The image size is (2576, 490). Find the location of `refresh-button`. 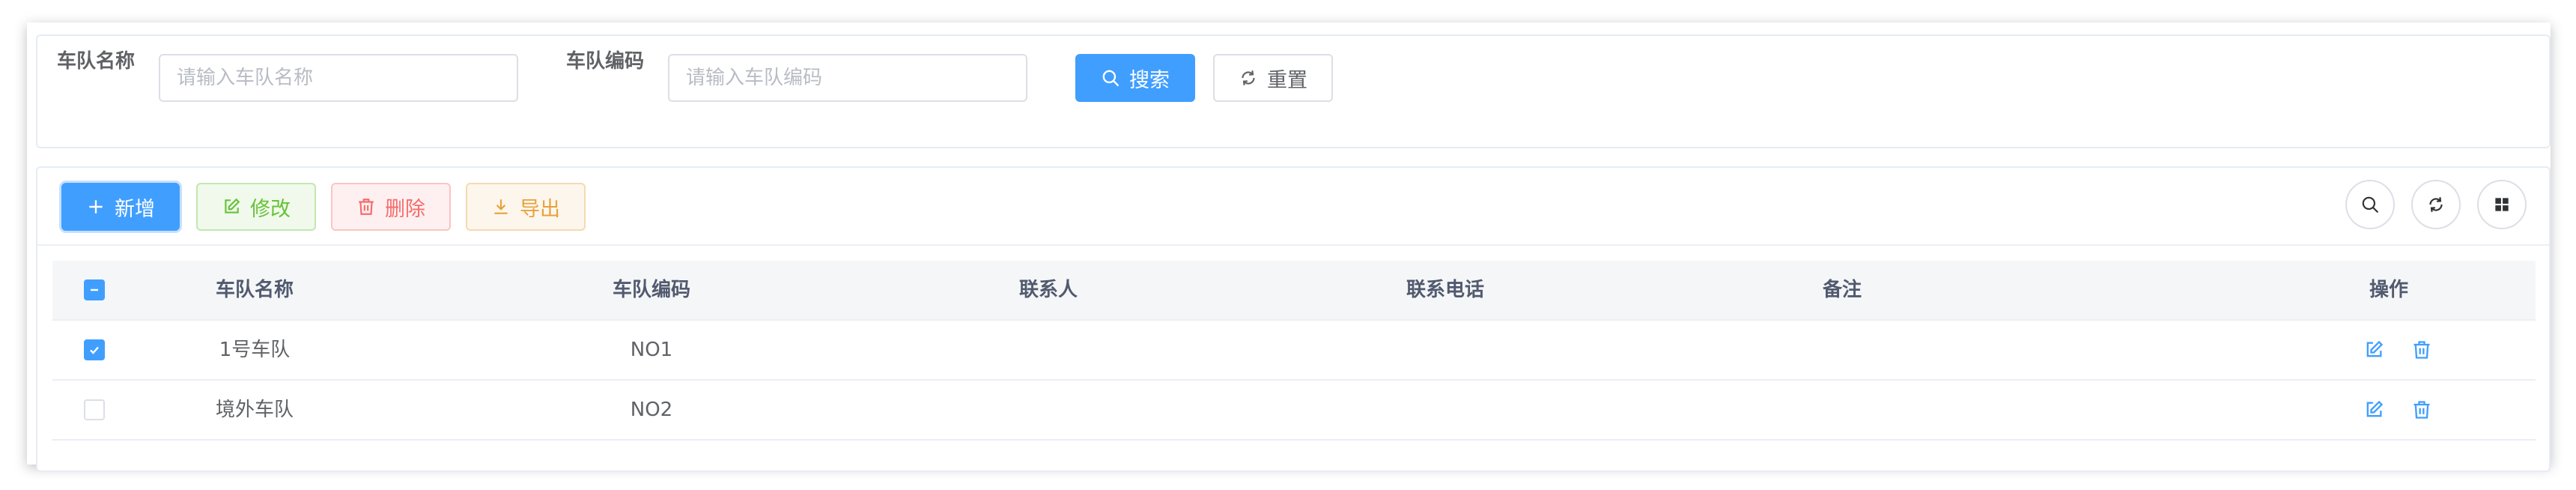

refresh-button is located at coordinates (2436, 204).